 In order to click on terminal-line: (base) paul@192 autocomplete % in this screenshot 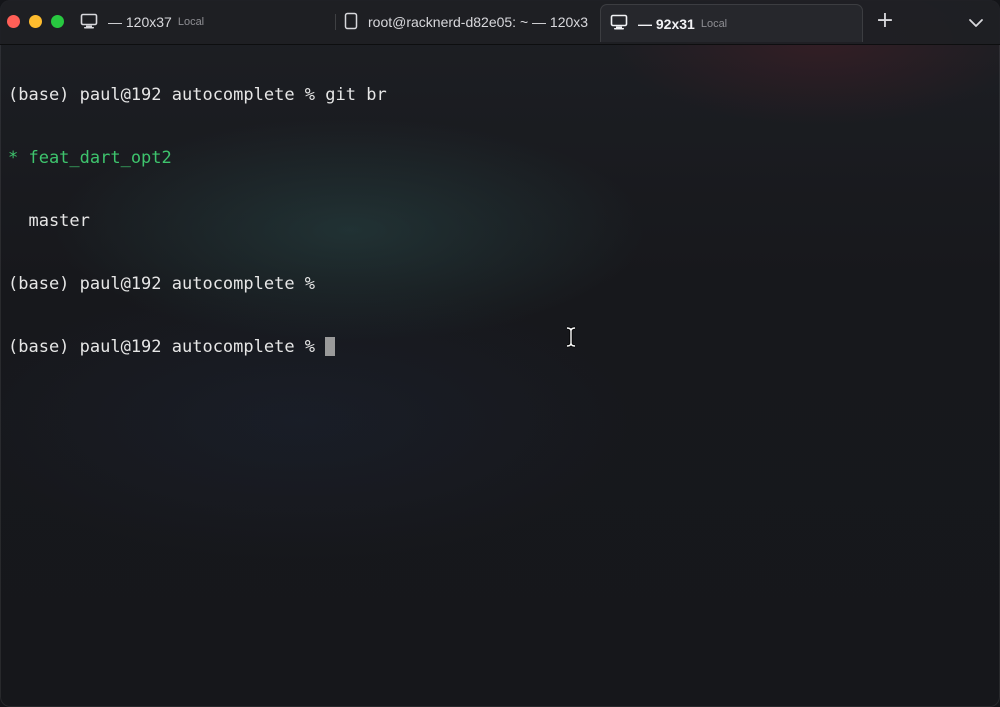, I will do `click(162, 284)`.